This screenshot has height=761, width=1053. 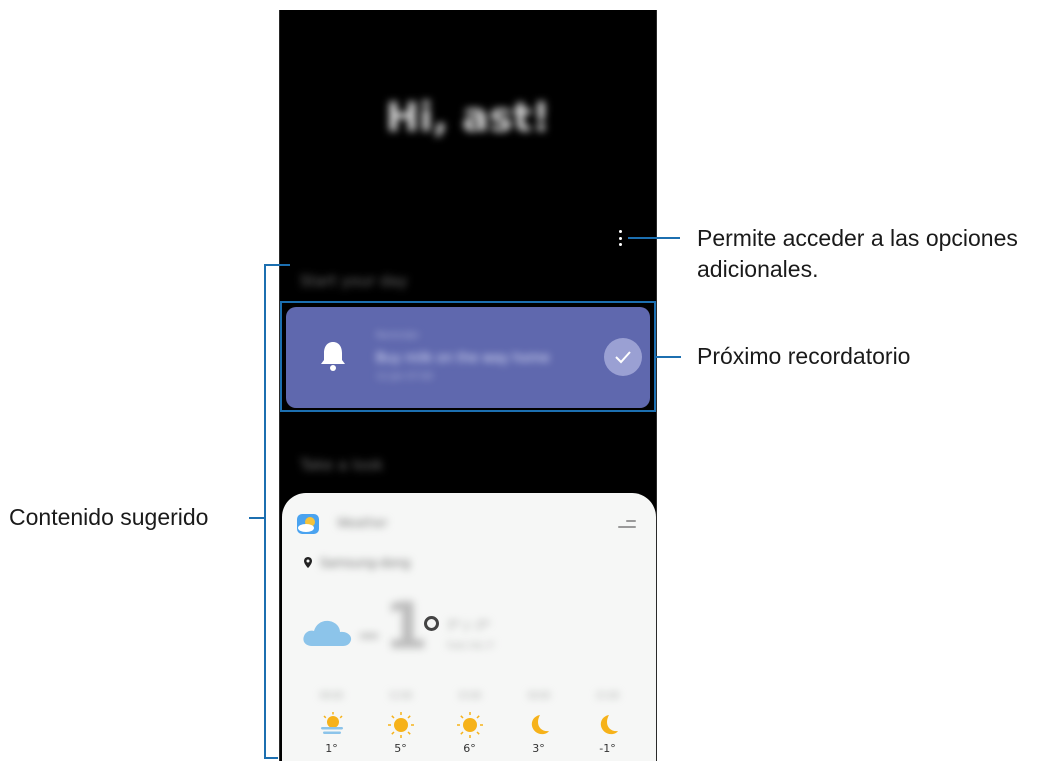 What do you see at coordinates (668, 357) in the screenshot?
I see `callout-line-reminder` at bounding box center [668, 357].